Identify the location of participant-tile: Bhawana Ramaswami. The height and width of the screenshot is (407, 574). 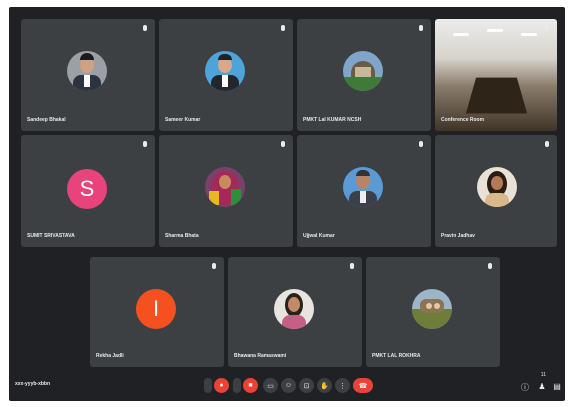
(295, 312).